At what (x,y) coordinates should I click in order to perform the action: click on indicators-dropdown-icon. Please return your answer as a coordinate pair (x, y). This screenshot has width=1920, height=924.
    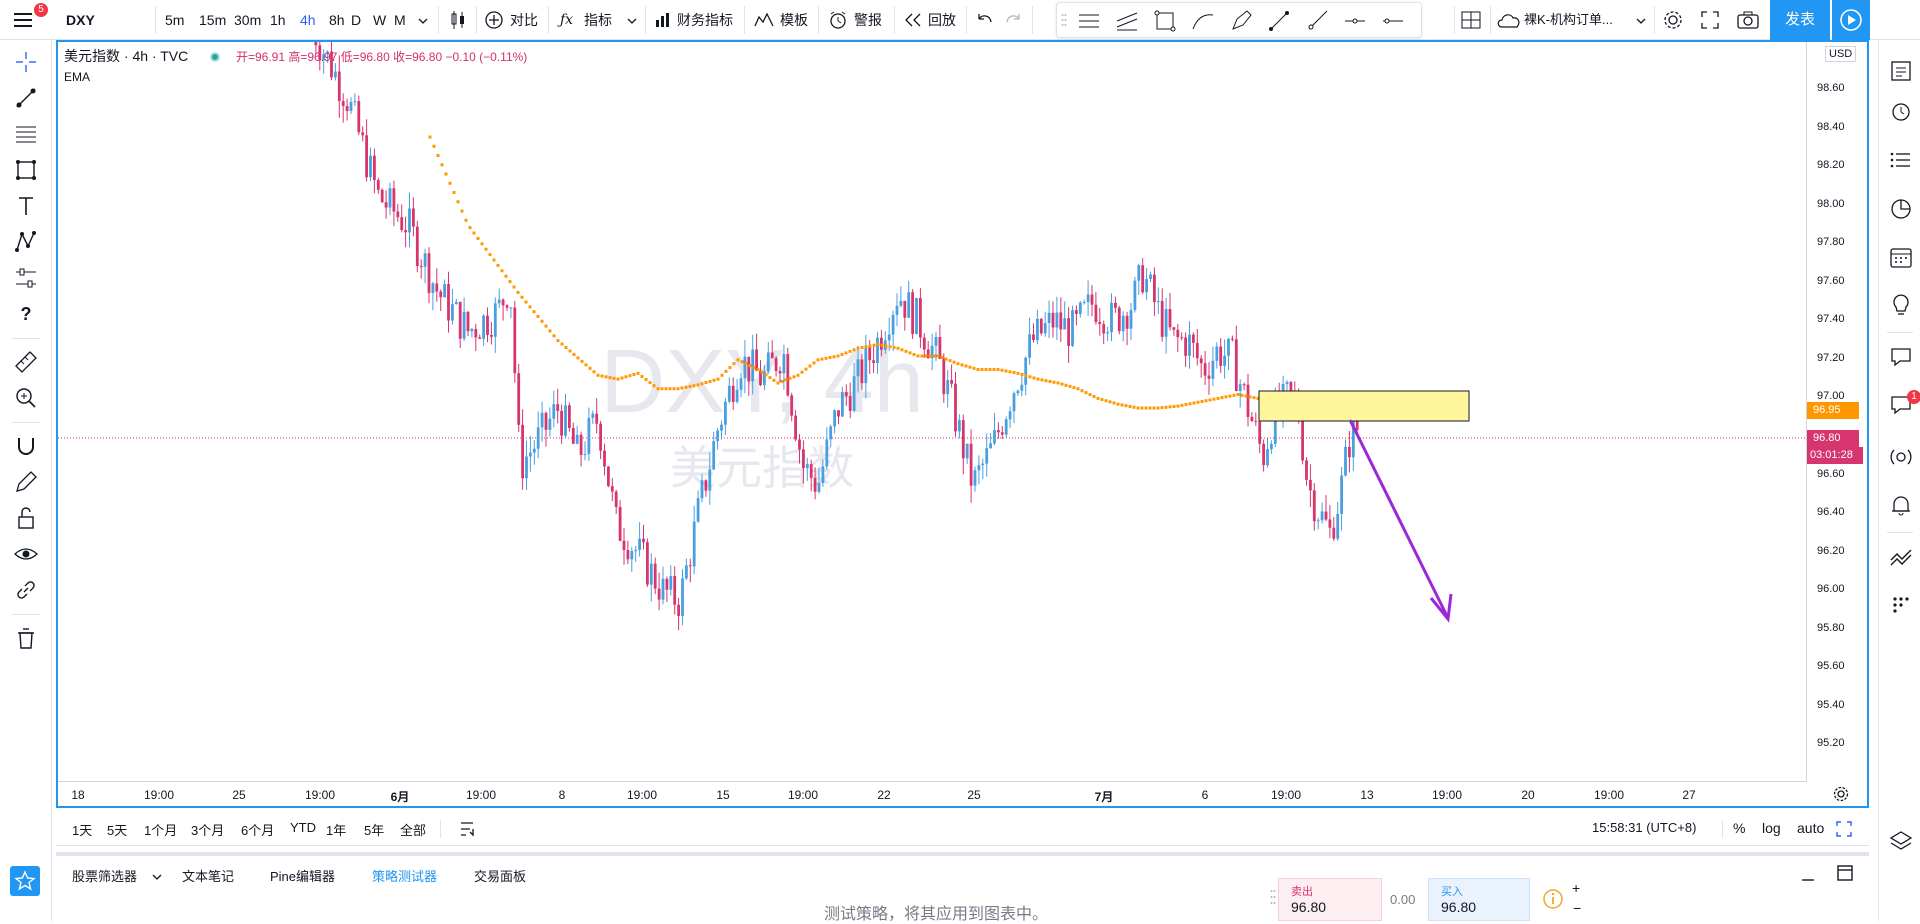
    Looking at the image, I should click on (632, 21).